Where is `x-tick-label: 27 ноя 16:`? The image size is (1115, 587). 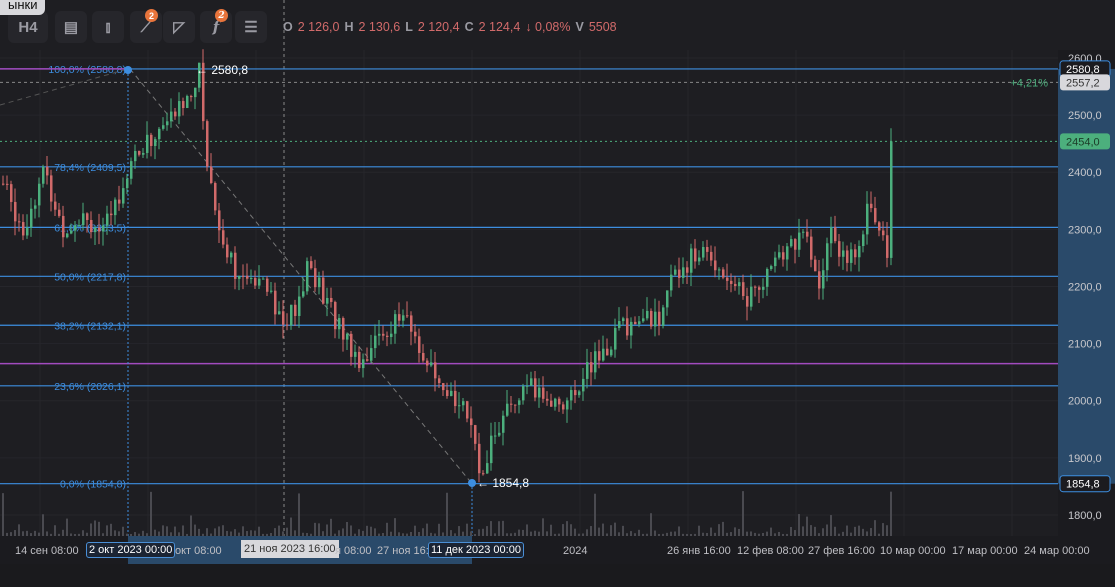
x-tick-label: 27 ноя 16: is located at coordinates (403, 551).